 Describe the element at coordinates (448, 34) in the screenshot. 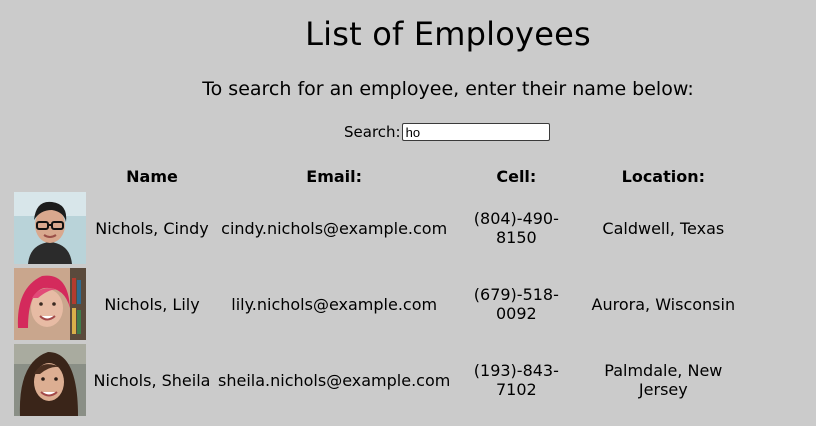

I see `page-title: List of Employees` at that location.